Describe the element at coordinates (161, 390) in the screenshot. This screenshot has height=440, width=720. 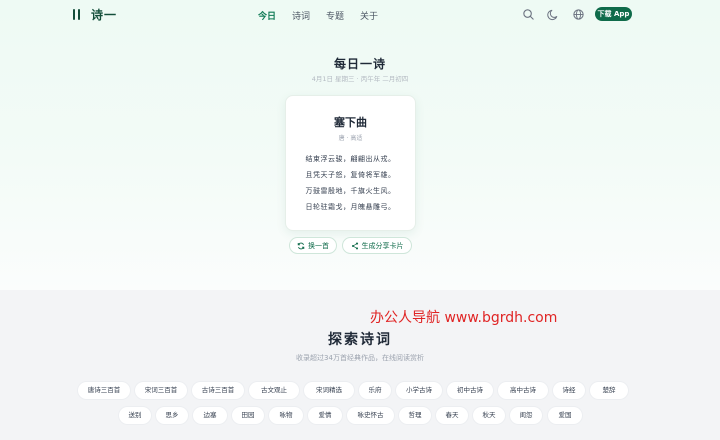
I see `tag-chip: 宋词三百首` at that location.